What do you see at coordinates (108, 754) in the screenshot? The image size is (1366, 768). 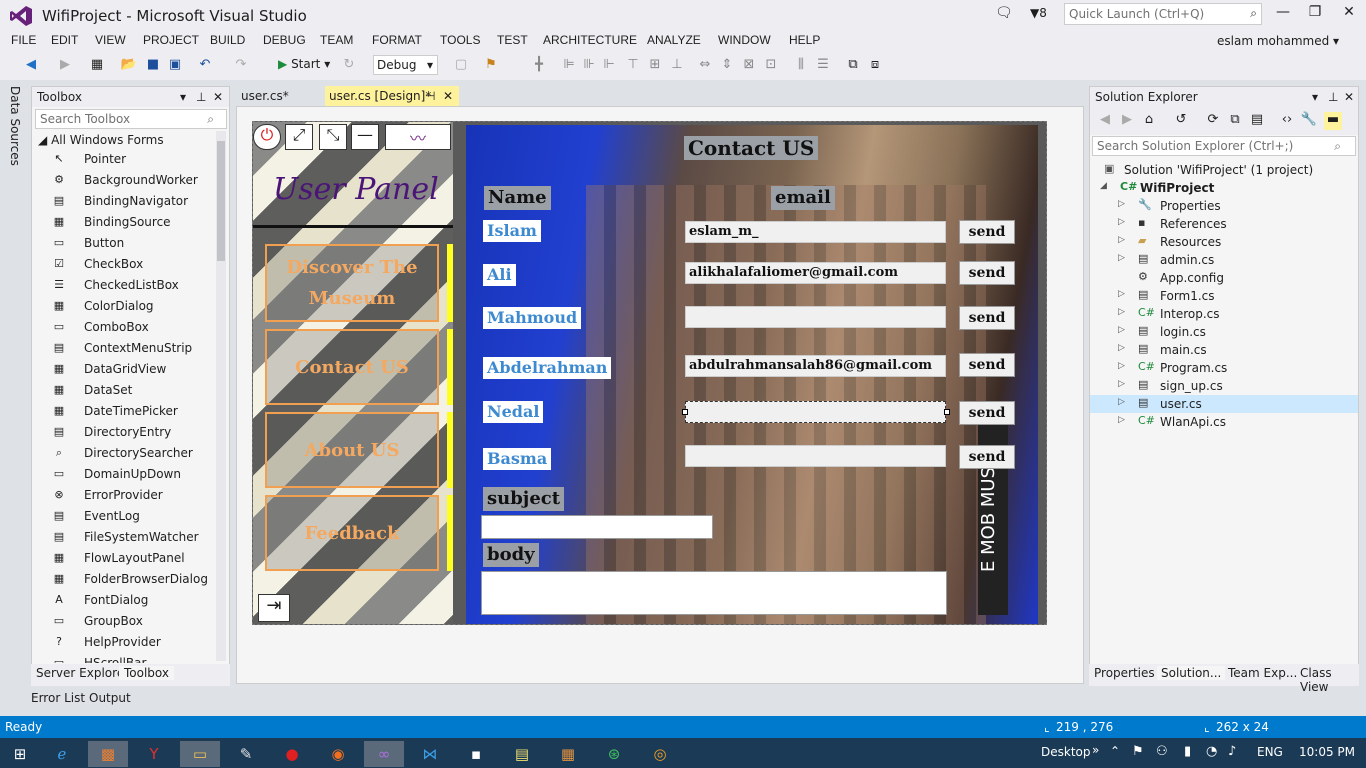 I see `xampp-icon: ▩` at bounding box center [108, 754].